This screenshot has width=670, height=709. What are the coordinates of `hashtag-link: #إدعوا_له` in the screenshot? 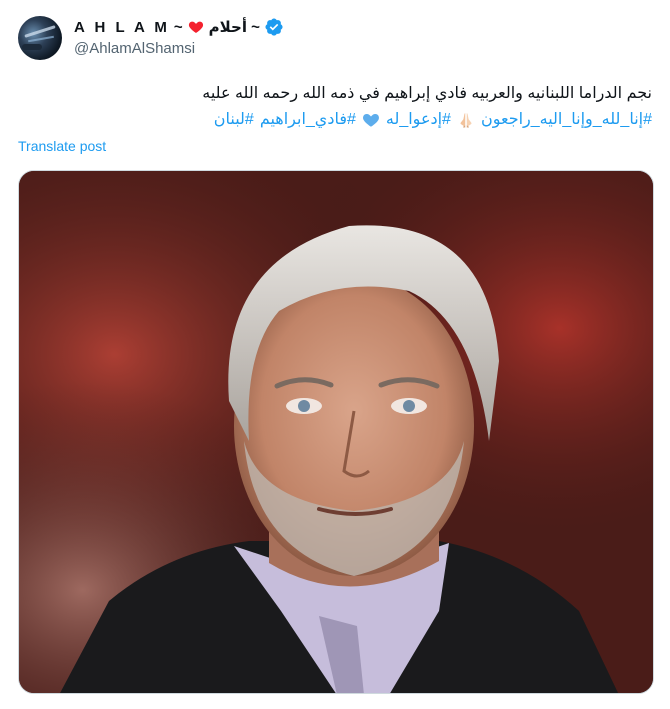 It's located at (418, 120).